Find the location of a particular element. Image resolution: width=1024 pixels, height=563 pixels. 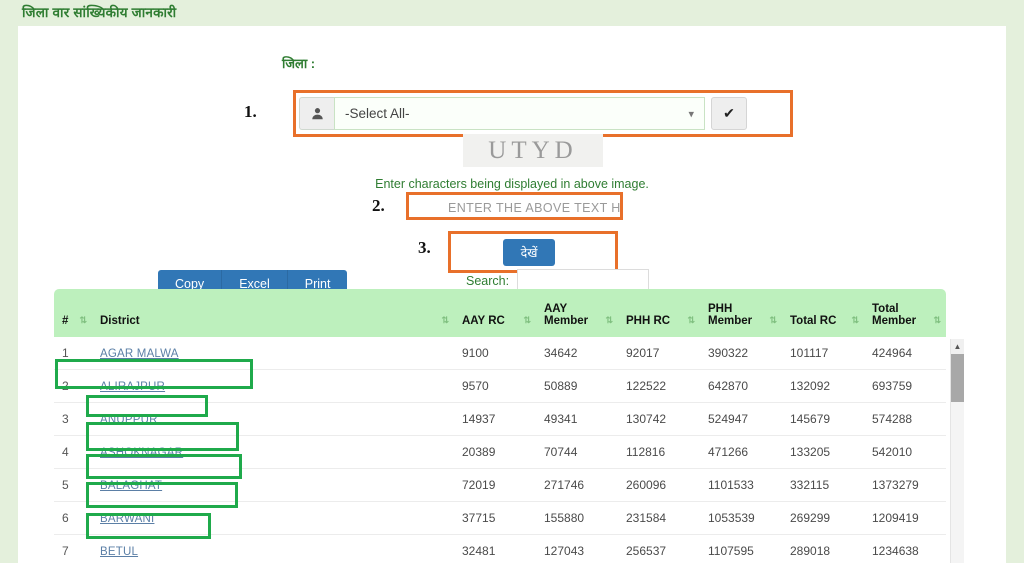

district-confirm-button: ✔ is located at coordinates (729, 113).